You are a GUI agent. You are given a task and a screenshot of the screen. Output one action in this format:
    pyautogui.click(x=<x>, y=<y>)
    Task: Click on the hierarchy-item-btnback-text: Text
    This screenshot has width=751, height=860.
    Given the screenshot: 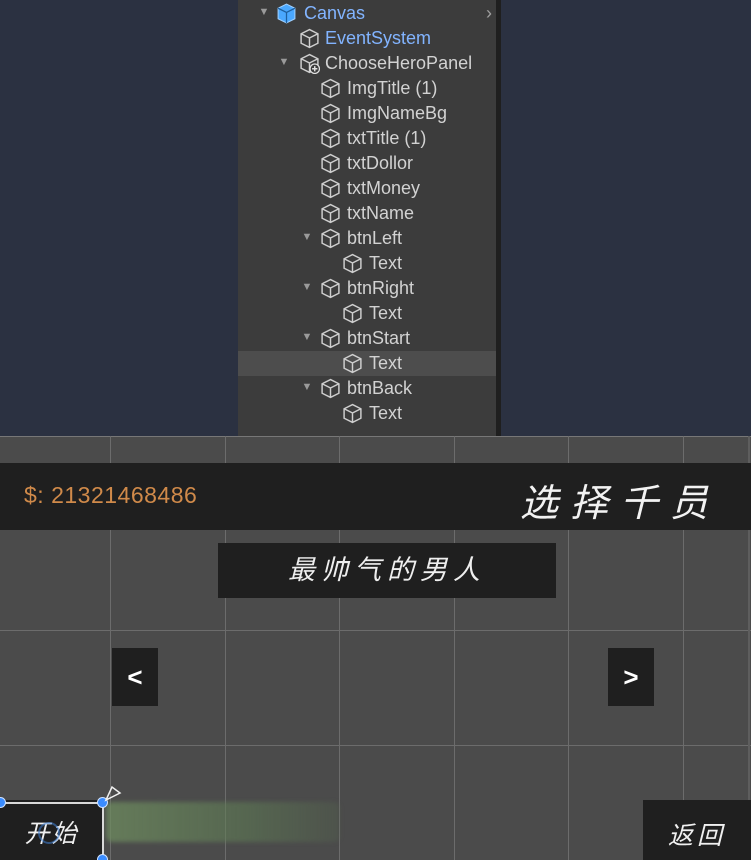 What is the action you would take?
    pyautogui.click(x=367, y=413)
    